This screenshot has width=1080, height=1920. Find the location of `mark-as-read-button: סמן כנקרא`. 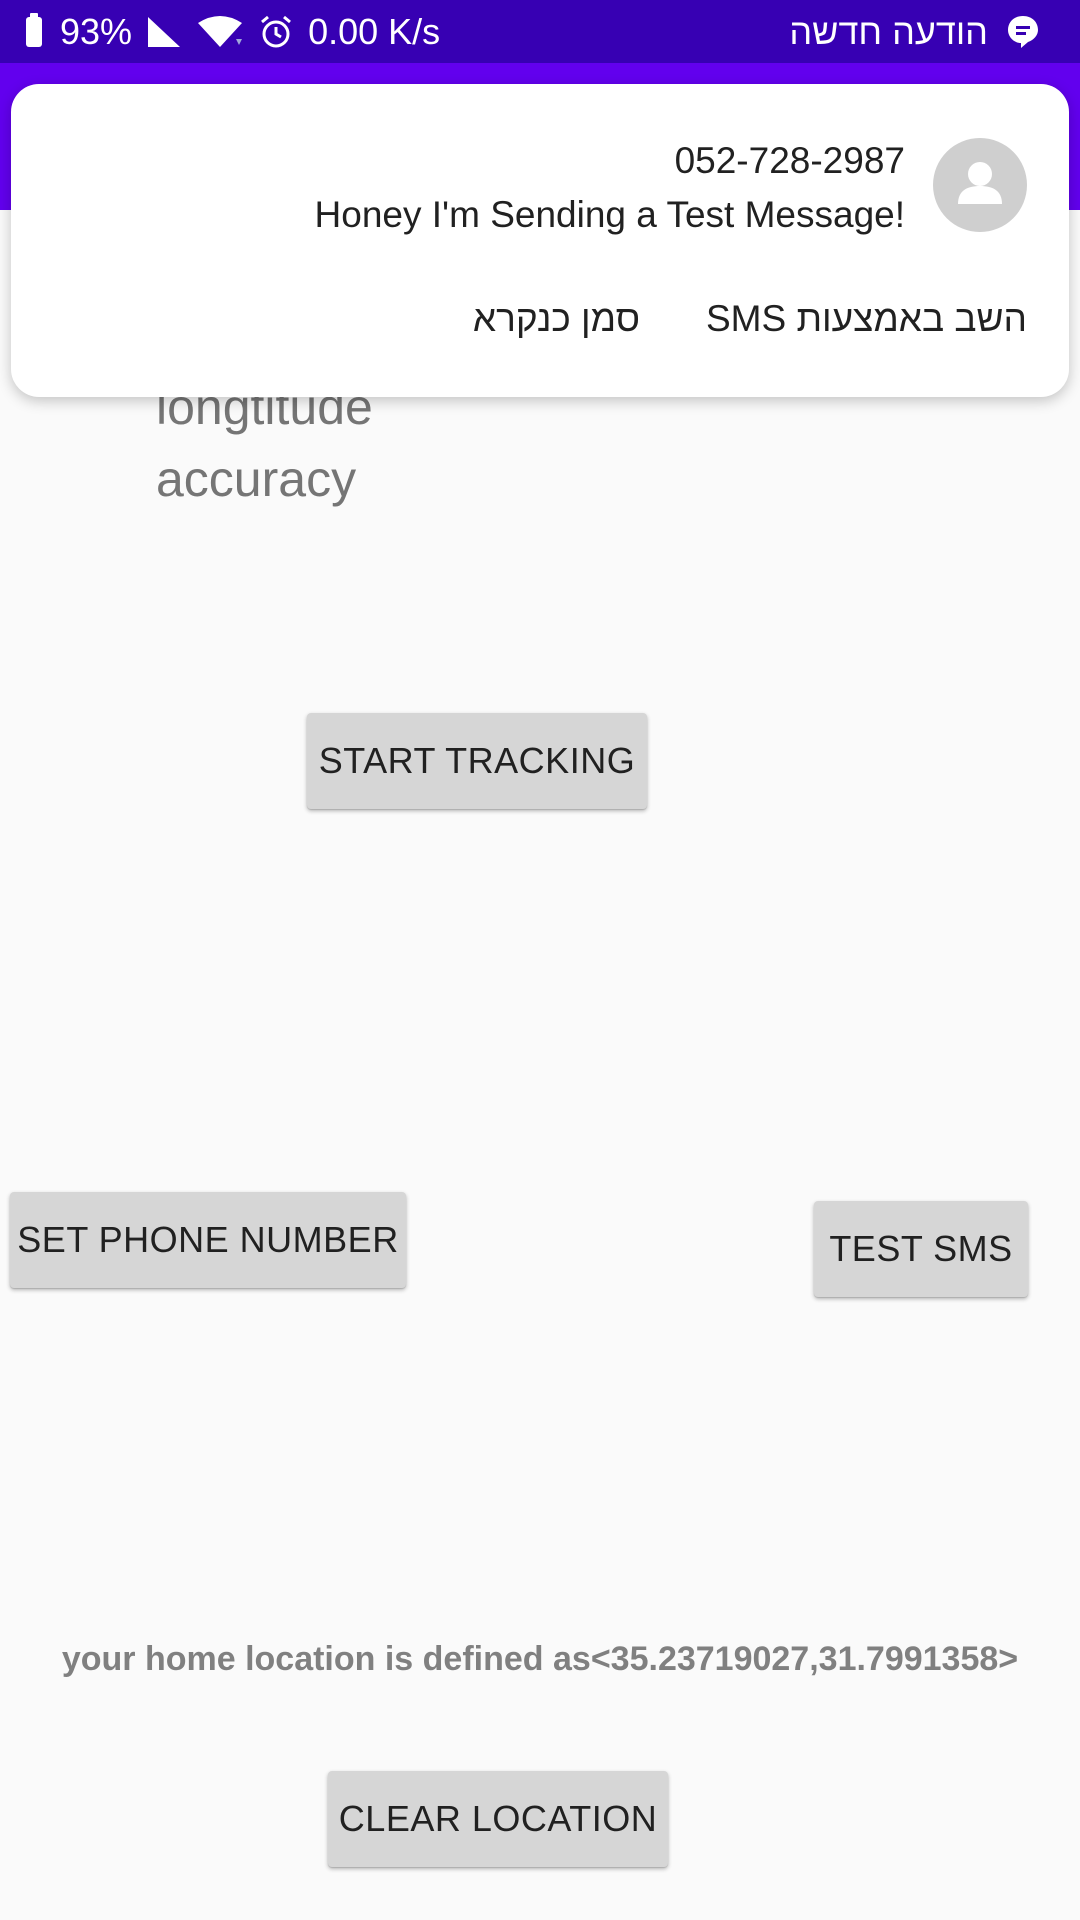

mark-as-read-button: סמן כנקרא is located at coordinates (556, 319).